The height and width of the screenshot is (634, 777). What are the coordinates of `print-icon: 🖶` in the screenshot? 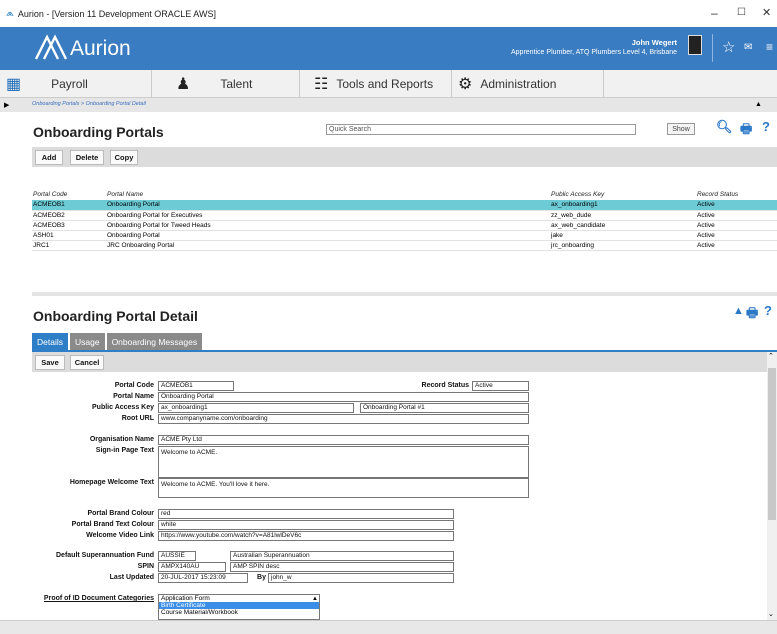 It's located at (746, 131).